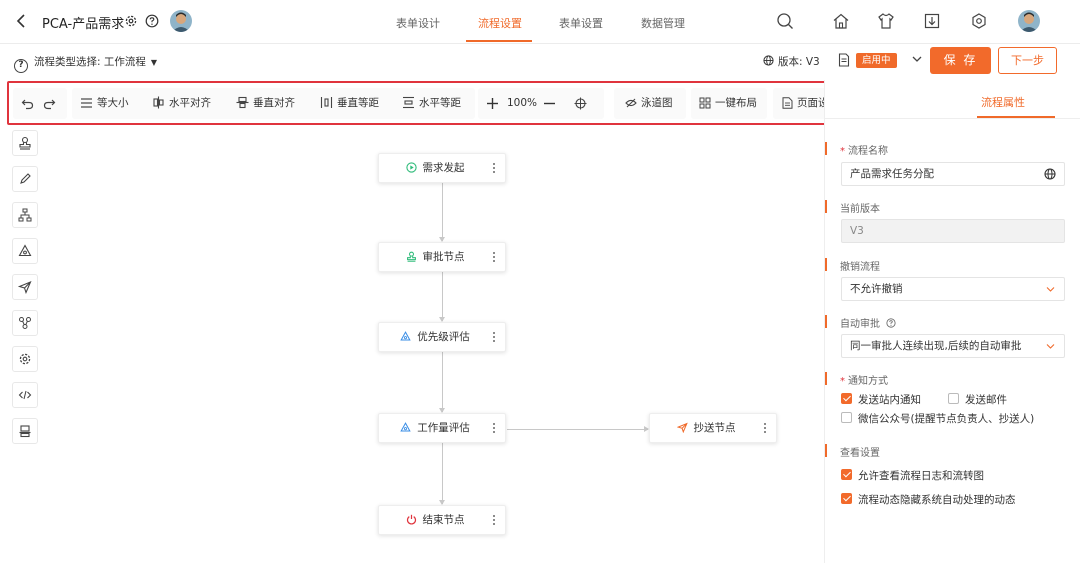 Image resolution: width=1080 pixels, height=563 pixels. Describe the element at coordinates (713, 428) in the screenshot. I see `flow-node-cc: 抄送节点` at that location.